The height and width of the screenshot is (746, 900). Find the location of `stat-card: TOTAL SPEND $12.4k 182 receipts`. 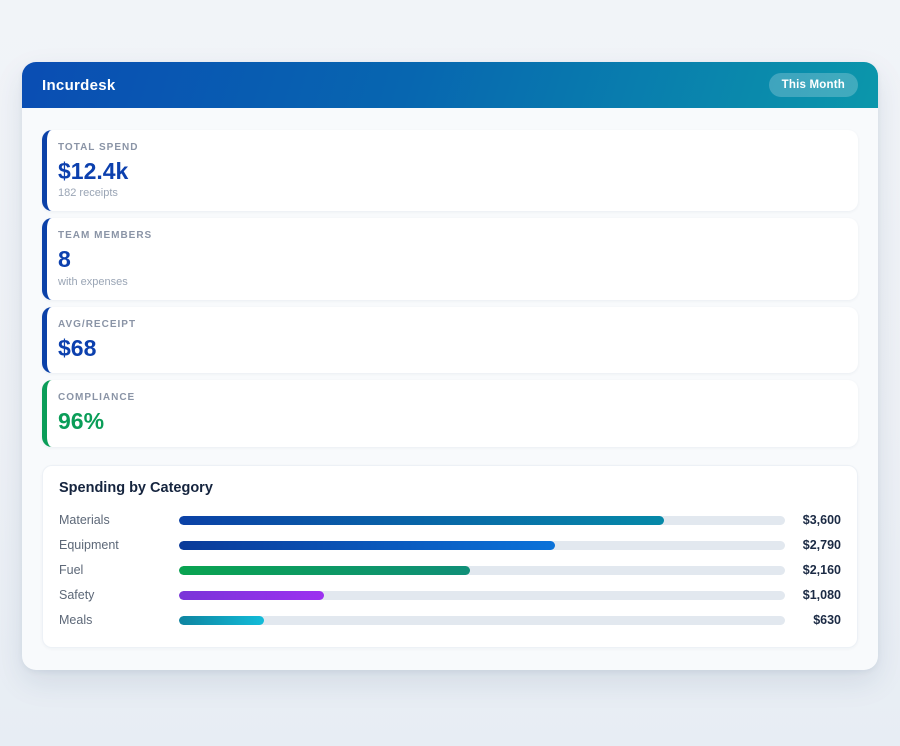

stat-card: TOTAL SPEND $12.4k 182 receipts is located at coordinates (450, 171).